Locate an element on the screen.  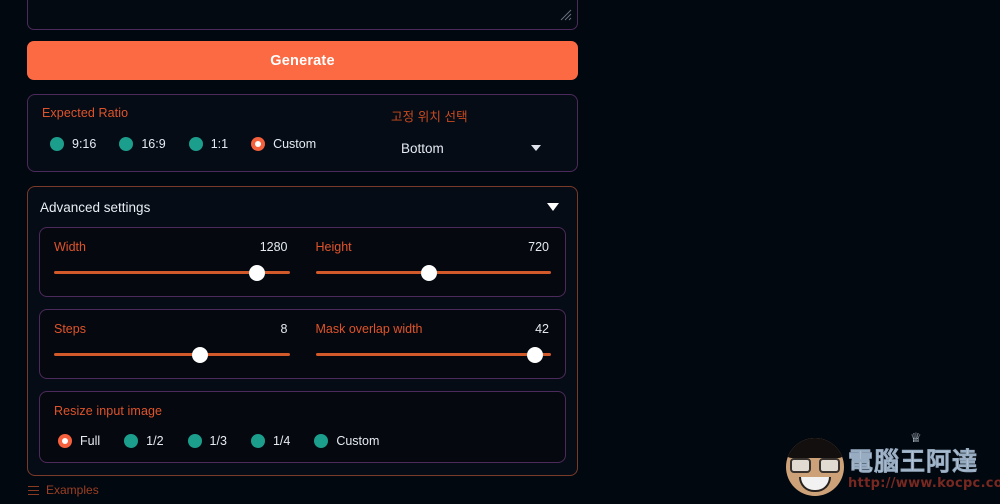
radio-option-one-third: 1/3 is located at coordinates (207, 441).